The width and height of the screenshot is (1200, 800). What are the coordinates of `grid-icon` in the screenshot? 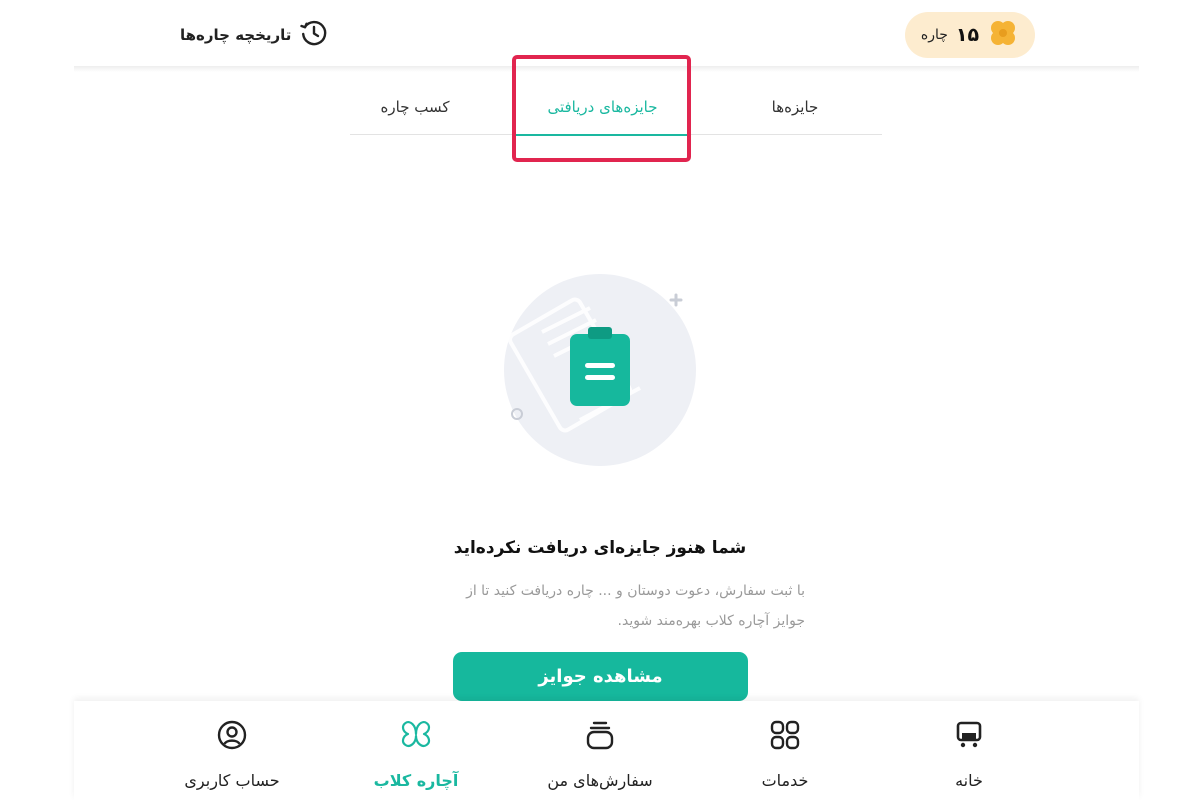 It's located at (785, 735).